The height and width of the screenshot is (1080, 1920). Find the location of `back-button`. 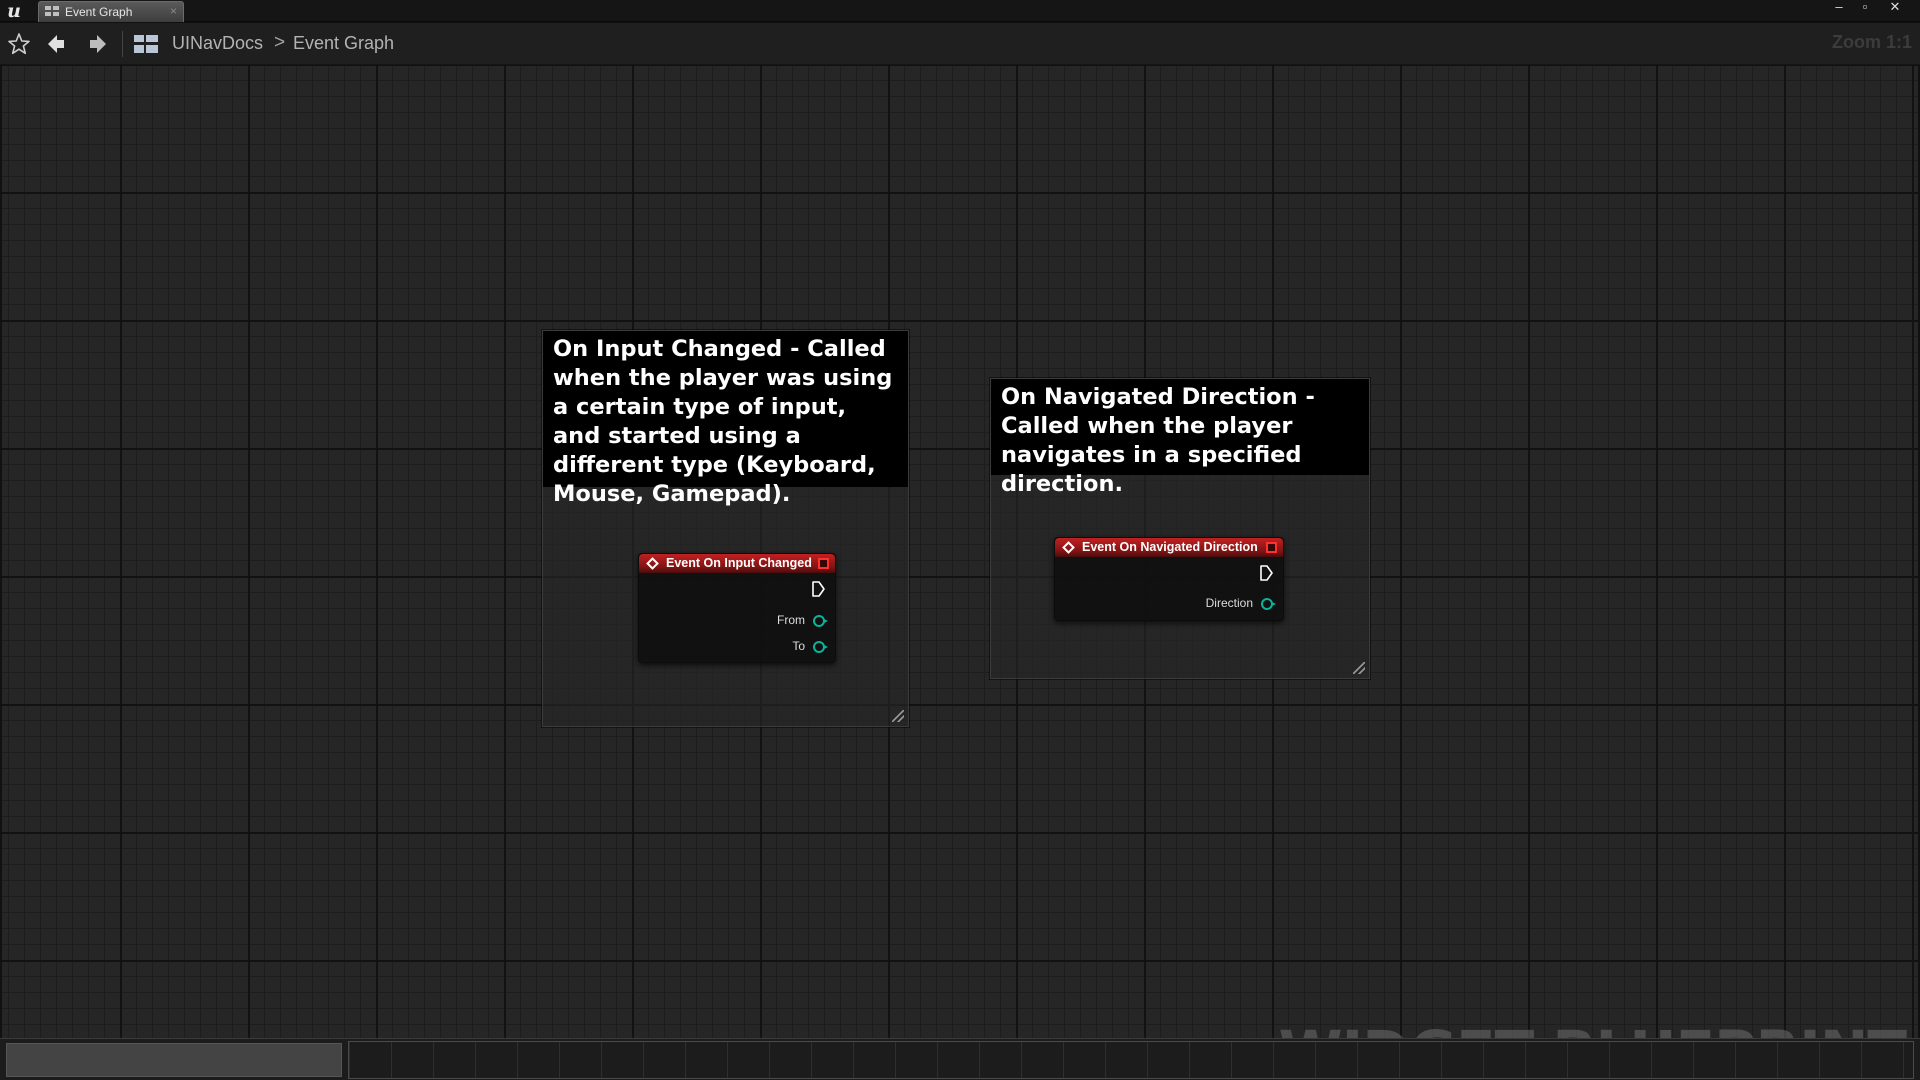

back-button is located at coordinates (57, 44).